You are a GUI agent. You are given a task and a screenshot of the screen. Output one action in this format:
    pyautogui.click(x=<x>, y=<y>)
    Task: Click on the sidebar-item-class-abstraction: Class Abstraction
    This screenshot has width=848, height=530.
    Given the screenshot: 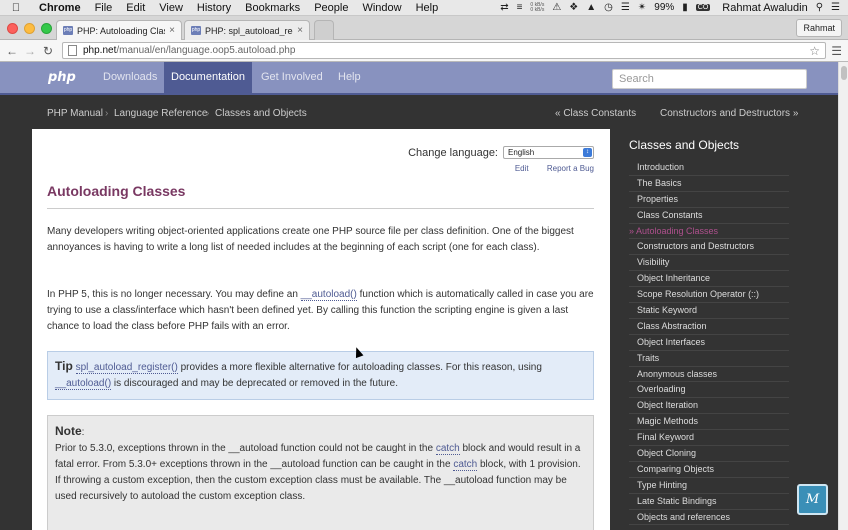 What is the action you would take?
    pyautogui.click(x=709, y=327)
    